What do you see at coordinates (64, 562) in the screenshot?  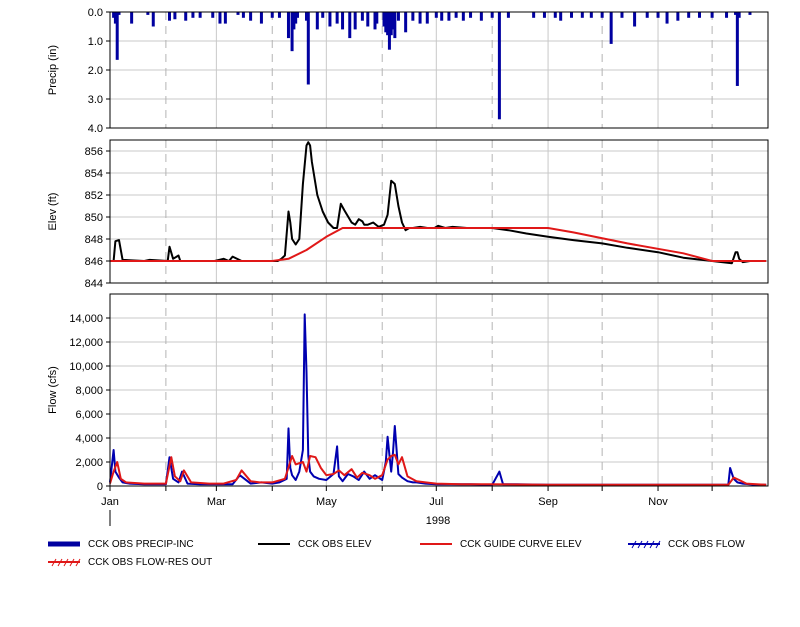 I see `legend-swatch-flow-res-out` at bounding box center [64, 562].